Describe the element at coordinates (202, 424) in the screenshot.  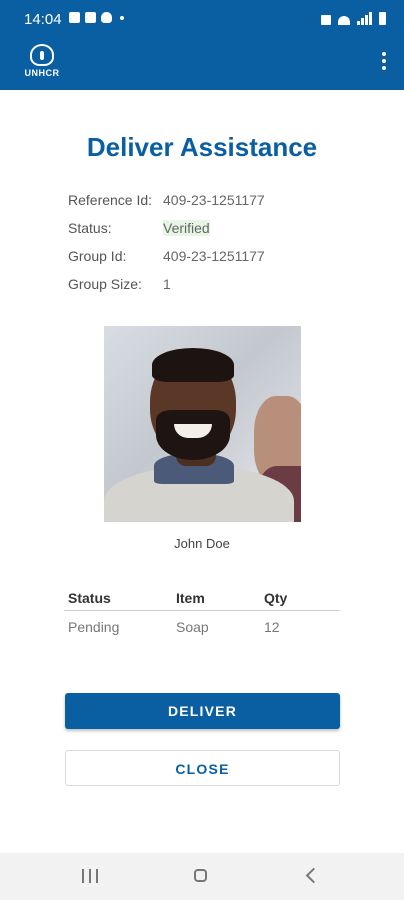
I see `beneficiary-photo` at that location.